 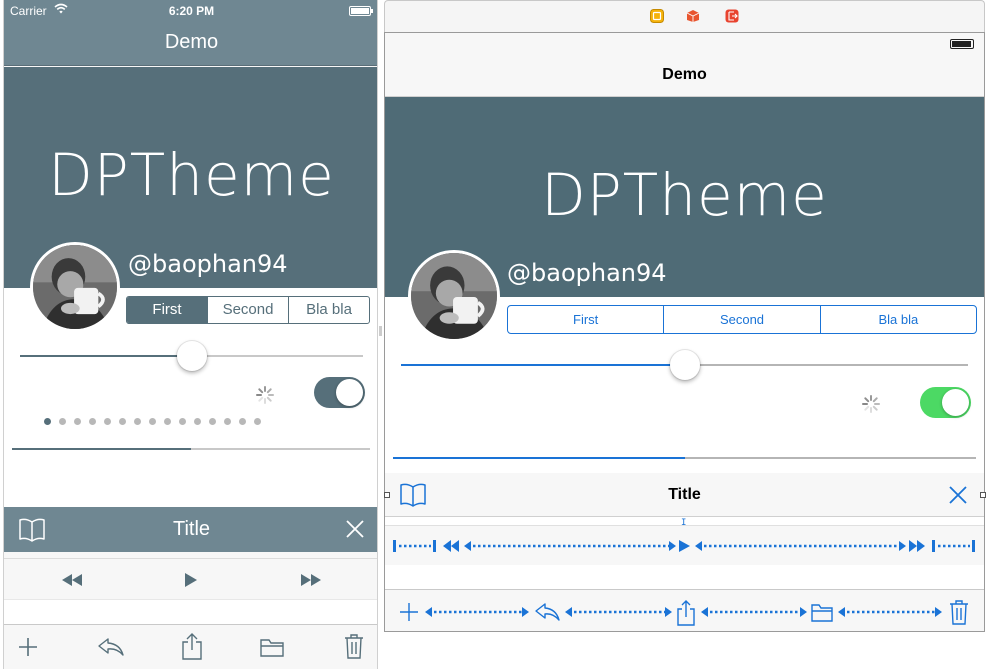 I want to click on status-bar: Carrier 6:20 PM, so click(x=190, y=11).